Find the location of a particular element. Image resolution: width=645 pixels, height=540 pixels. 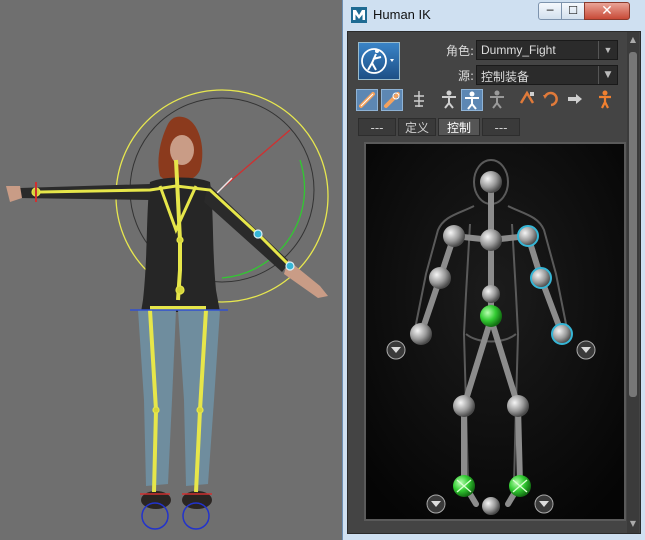

tab-definition: 定义 is located at coordinates (417, 127).